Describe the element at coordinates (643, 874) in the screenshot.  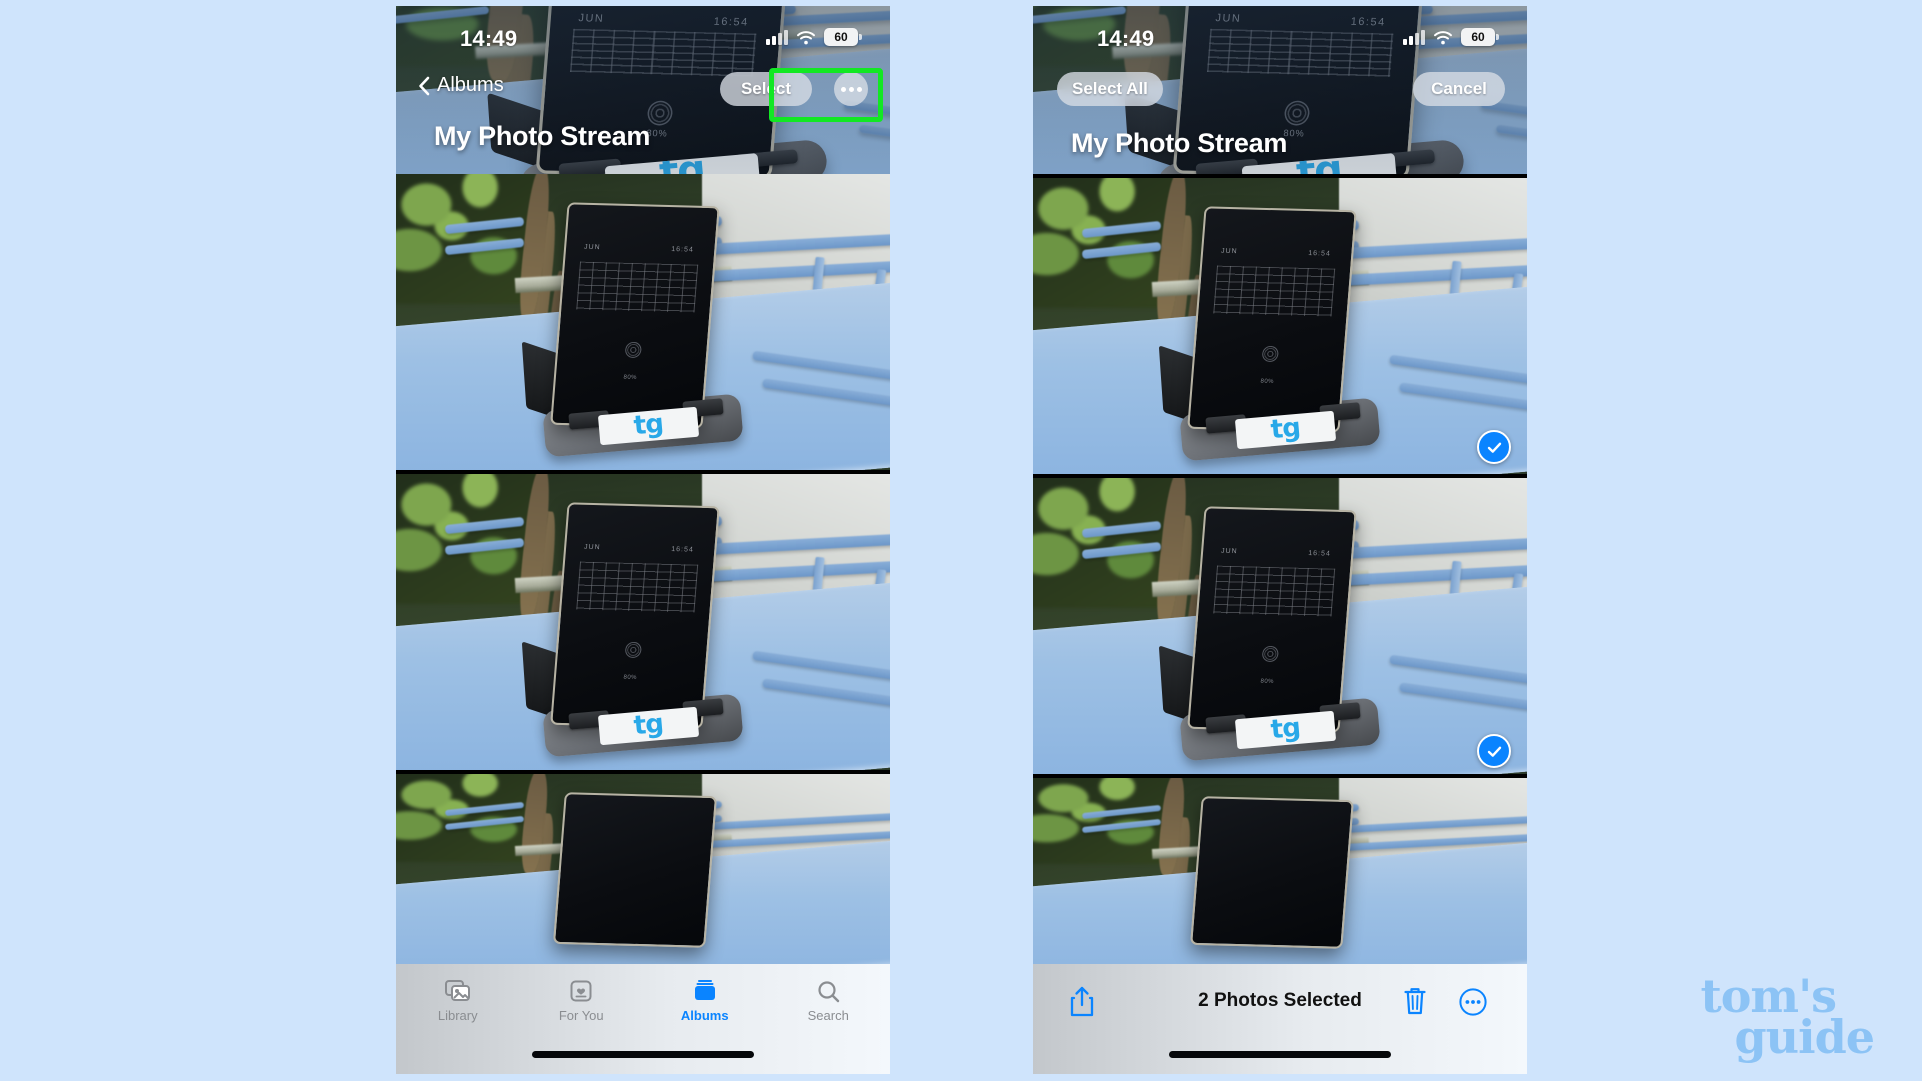
I see `photo-grid-item-3-left` at that location.